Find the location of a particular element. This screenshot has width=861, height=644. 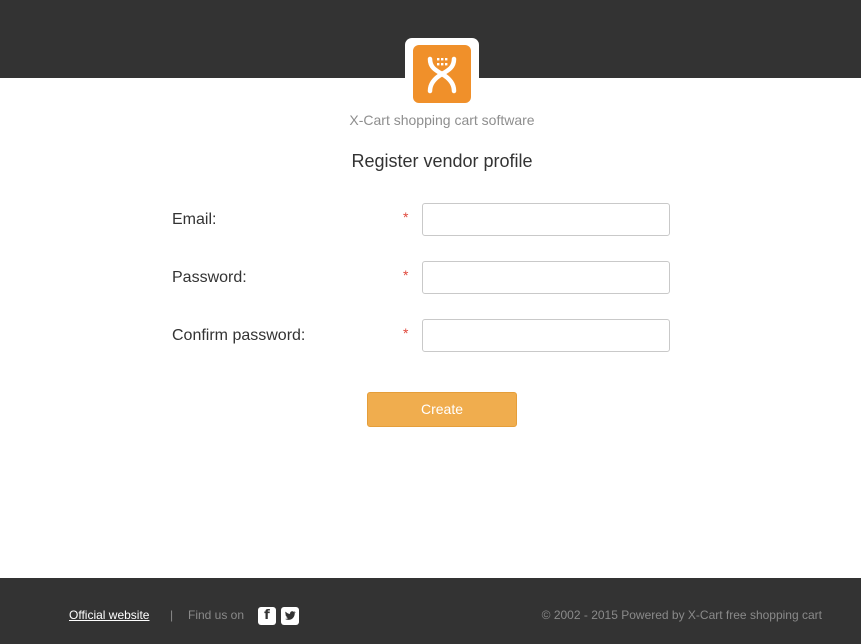

confirm-password-field is located at coordinates (546, 335).